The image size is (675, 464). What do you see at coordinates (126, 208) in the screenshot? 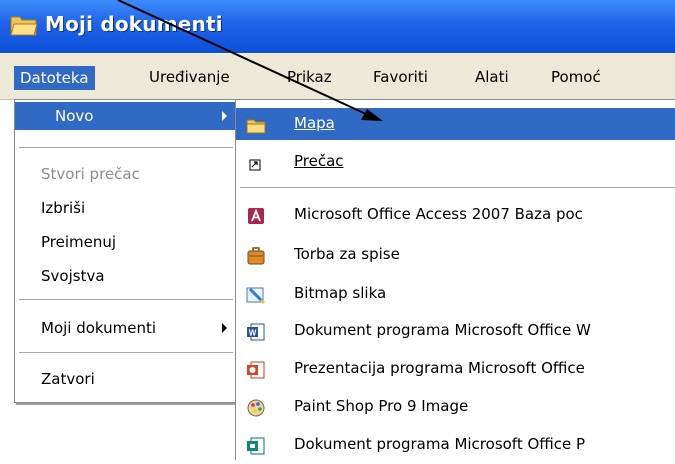
I see `menu-item-delete: Izbriši` at bounding box center [126, 208].